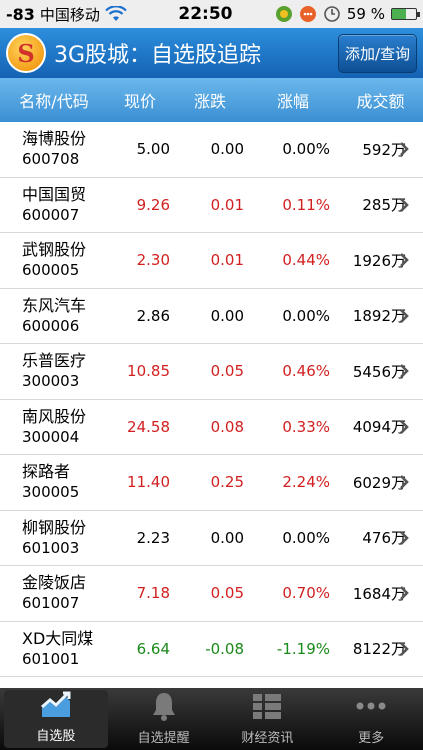 Image resolution: width=423 pixels, height=750 pixels. What do you see at coordinates (164, 719) in the screenshot?
I see `tab-alerts: 自选提醒` at bounding box center [164, 719].